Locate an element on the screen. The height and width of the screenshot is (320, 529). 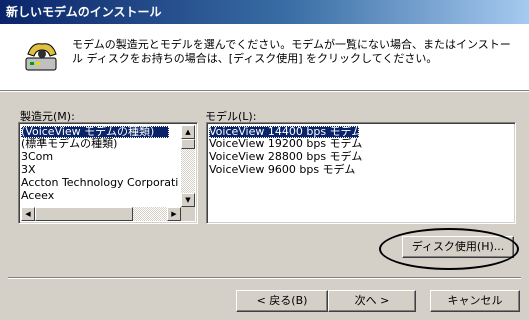
list-item: VoiceView 9600 bps モデム is located at coordinates (282, 170).